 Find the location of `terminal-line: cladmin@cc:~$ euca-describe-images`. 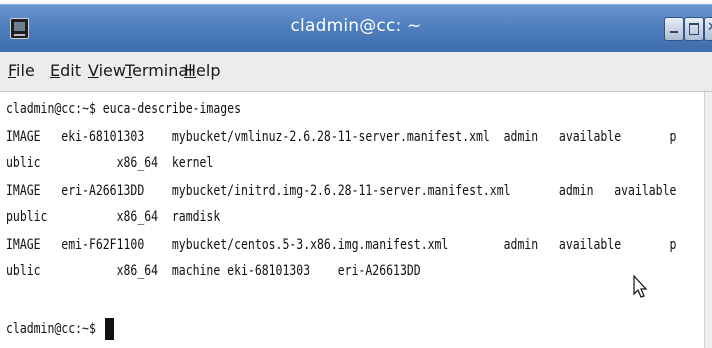

terminal-line: cladmin@cc:~$ euca-describe-images is located at coordinates (123, 109).